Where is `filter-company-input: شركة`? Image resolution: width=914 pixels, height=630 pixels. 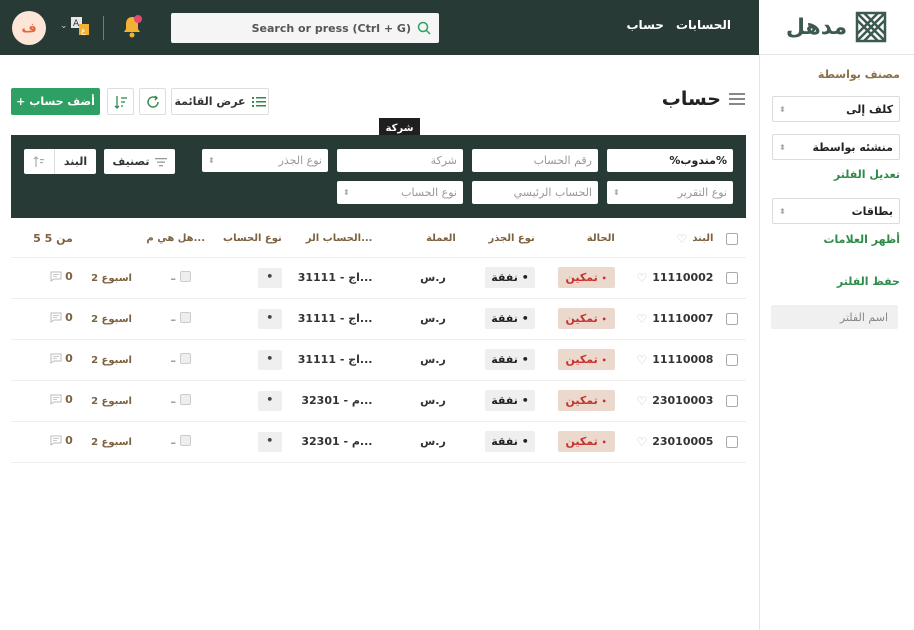
filter-company-input: شركة is located at coordinates (400, 160).